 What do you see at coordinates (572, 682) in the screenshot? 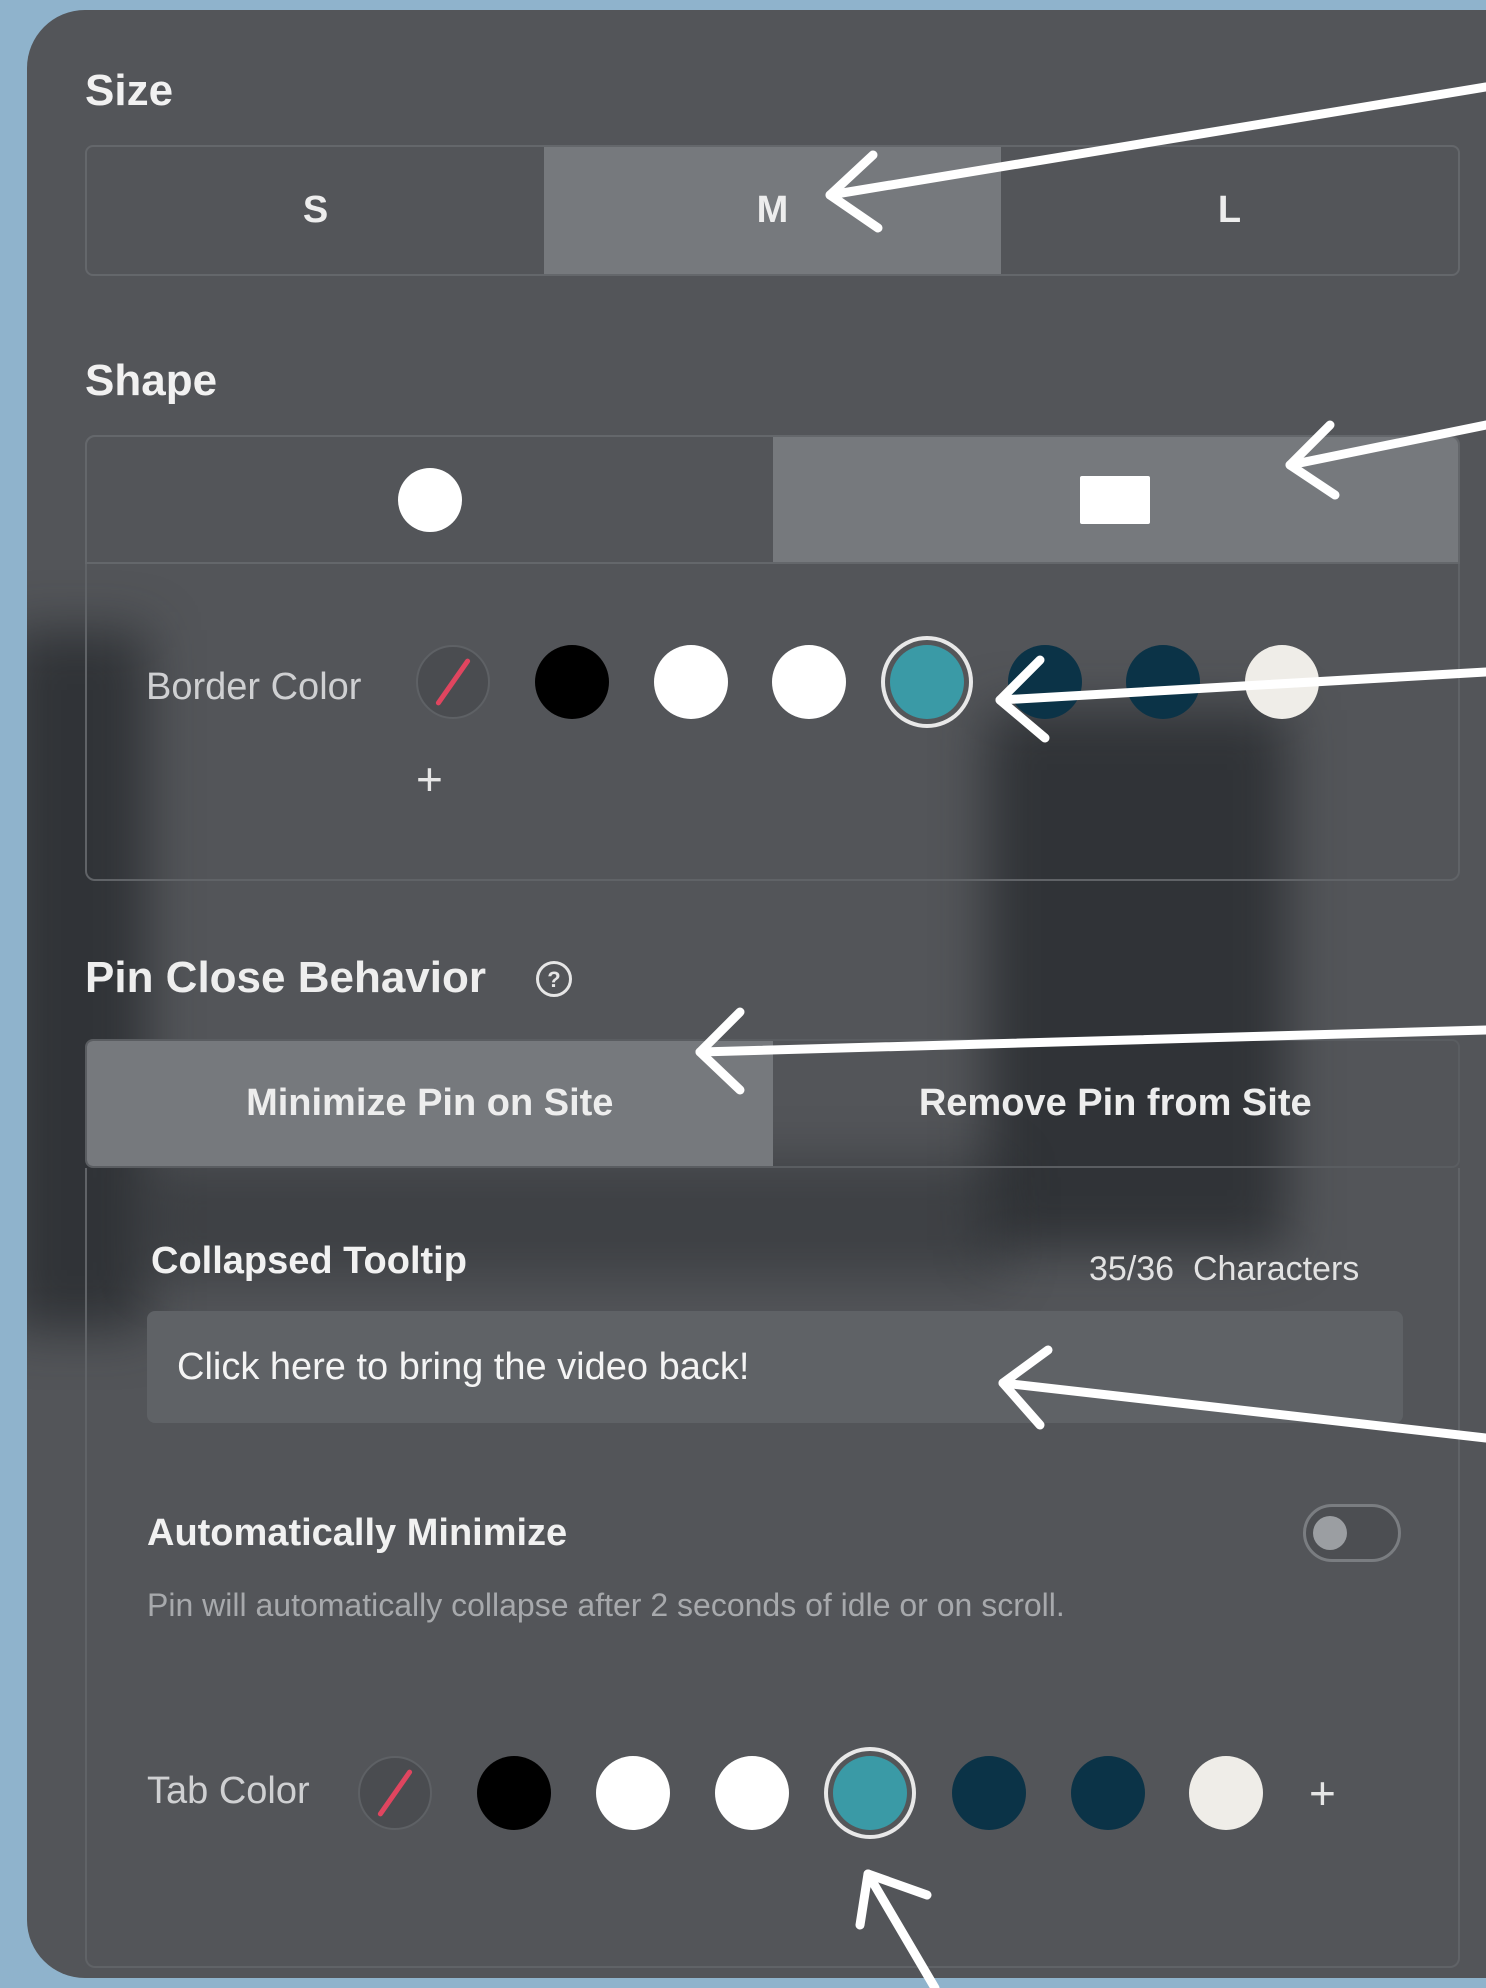
I see `border-color-swatch-black` at bounding box center [572, 682].